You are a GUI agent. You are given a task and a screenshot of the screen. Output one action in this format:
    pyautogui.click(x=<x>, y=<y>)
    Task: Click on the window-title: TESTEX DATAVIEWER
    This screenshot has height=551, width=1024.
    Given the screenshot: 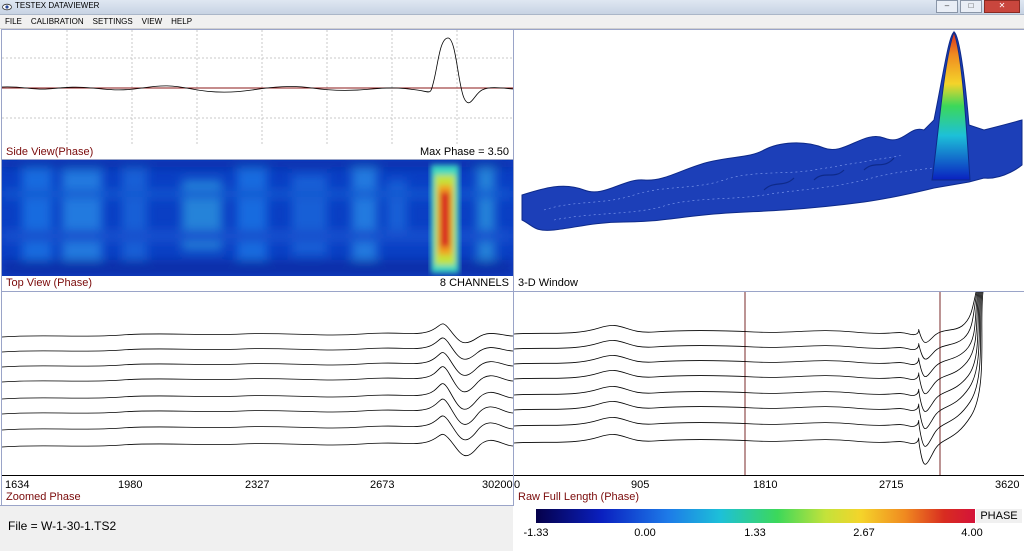 What is the action you would take?
    pyautogui.click(x=57, y=5)
    